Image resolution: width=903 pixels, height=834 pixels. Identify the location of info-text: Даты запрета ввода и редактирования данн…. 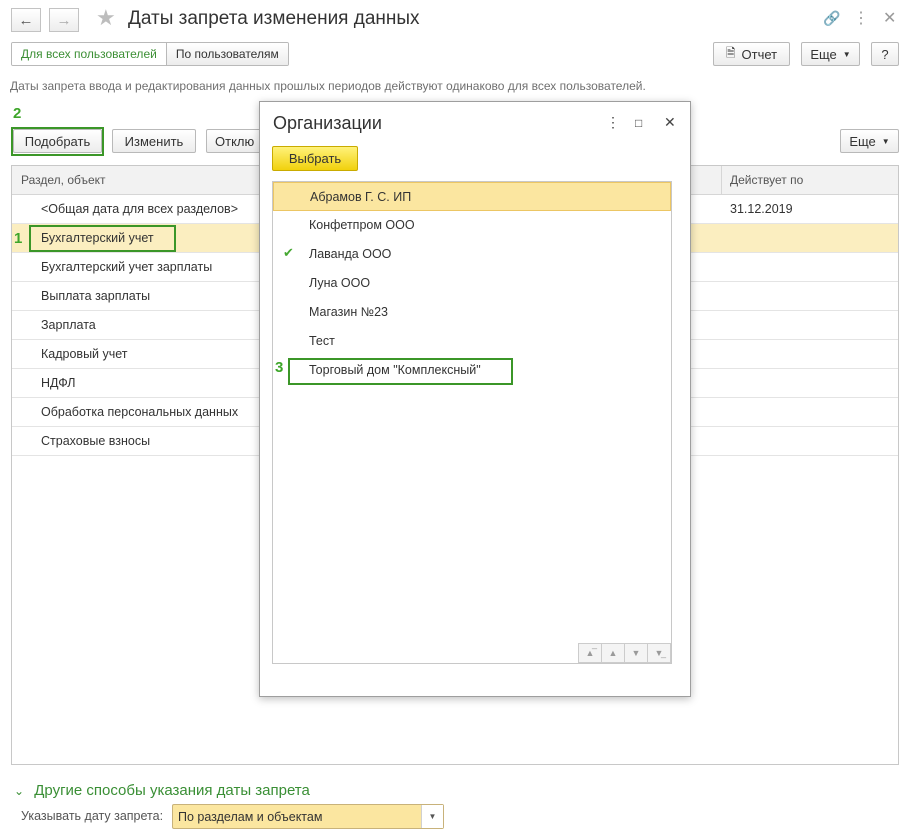
(328, 86).